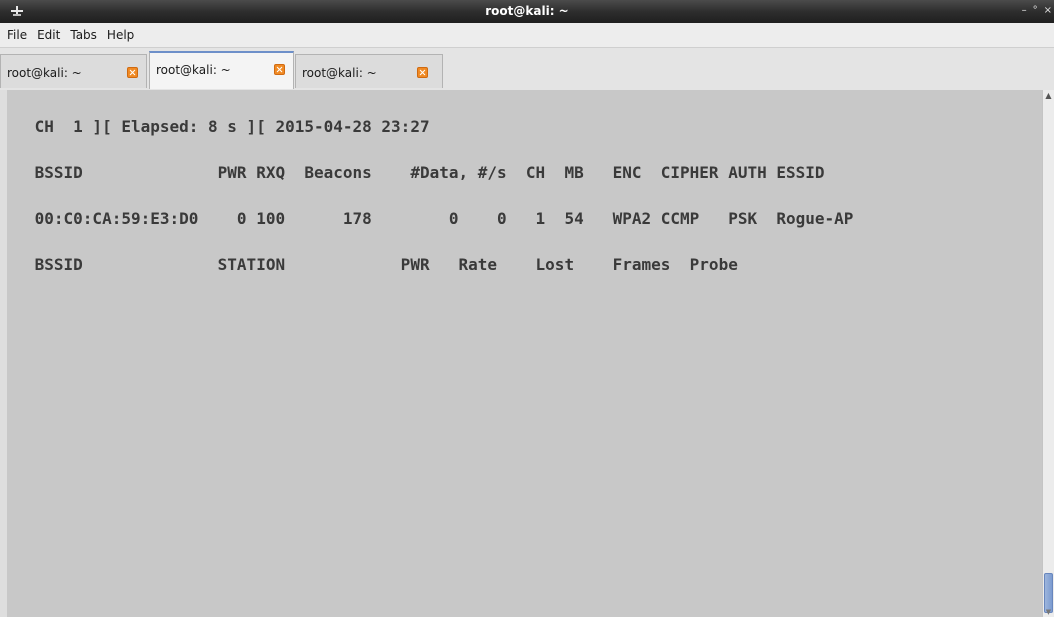  I want to click on vertical-scrollbar: ▲ ▼, so click(1048, 353).